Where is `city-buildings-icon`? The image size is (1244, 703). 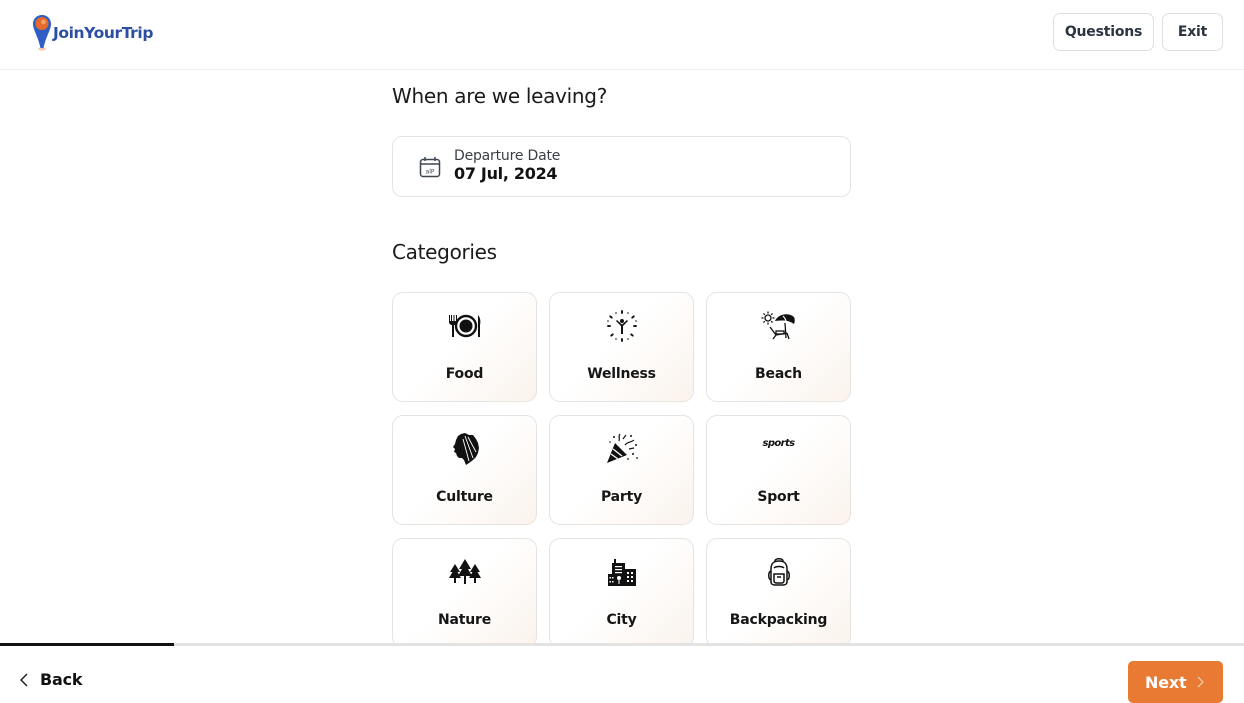
city-buildings-icon is located at coordinates (622, 572).